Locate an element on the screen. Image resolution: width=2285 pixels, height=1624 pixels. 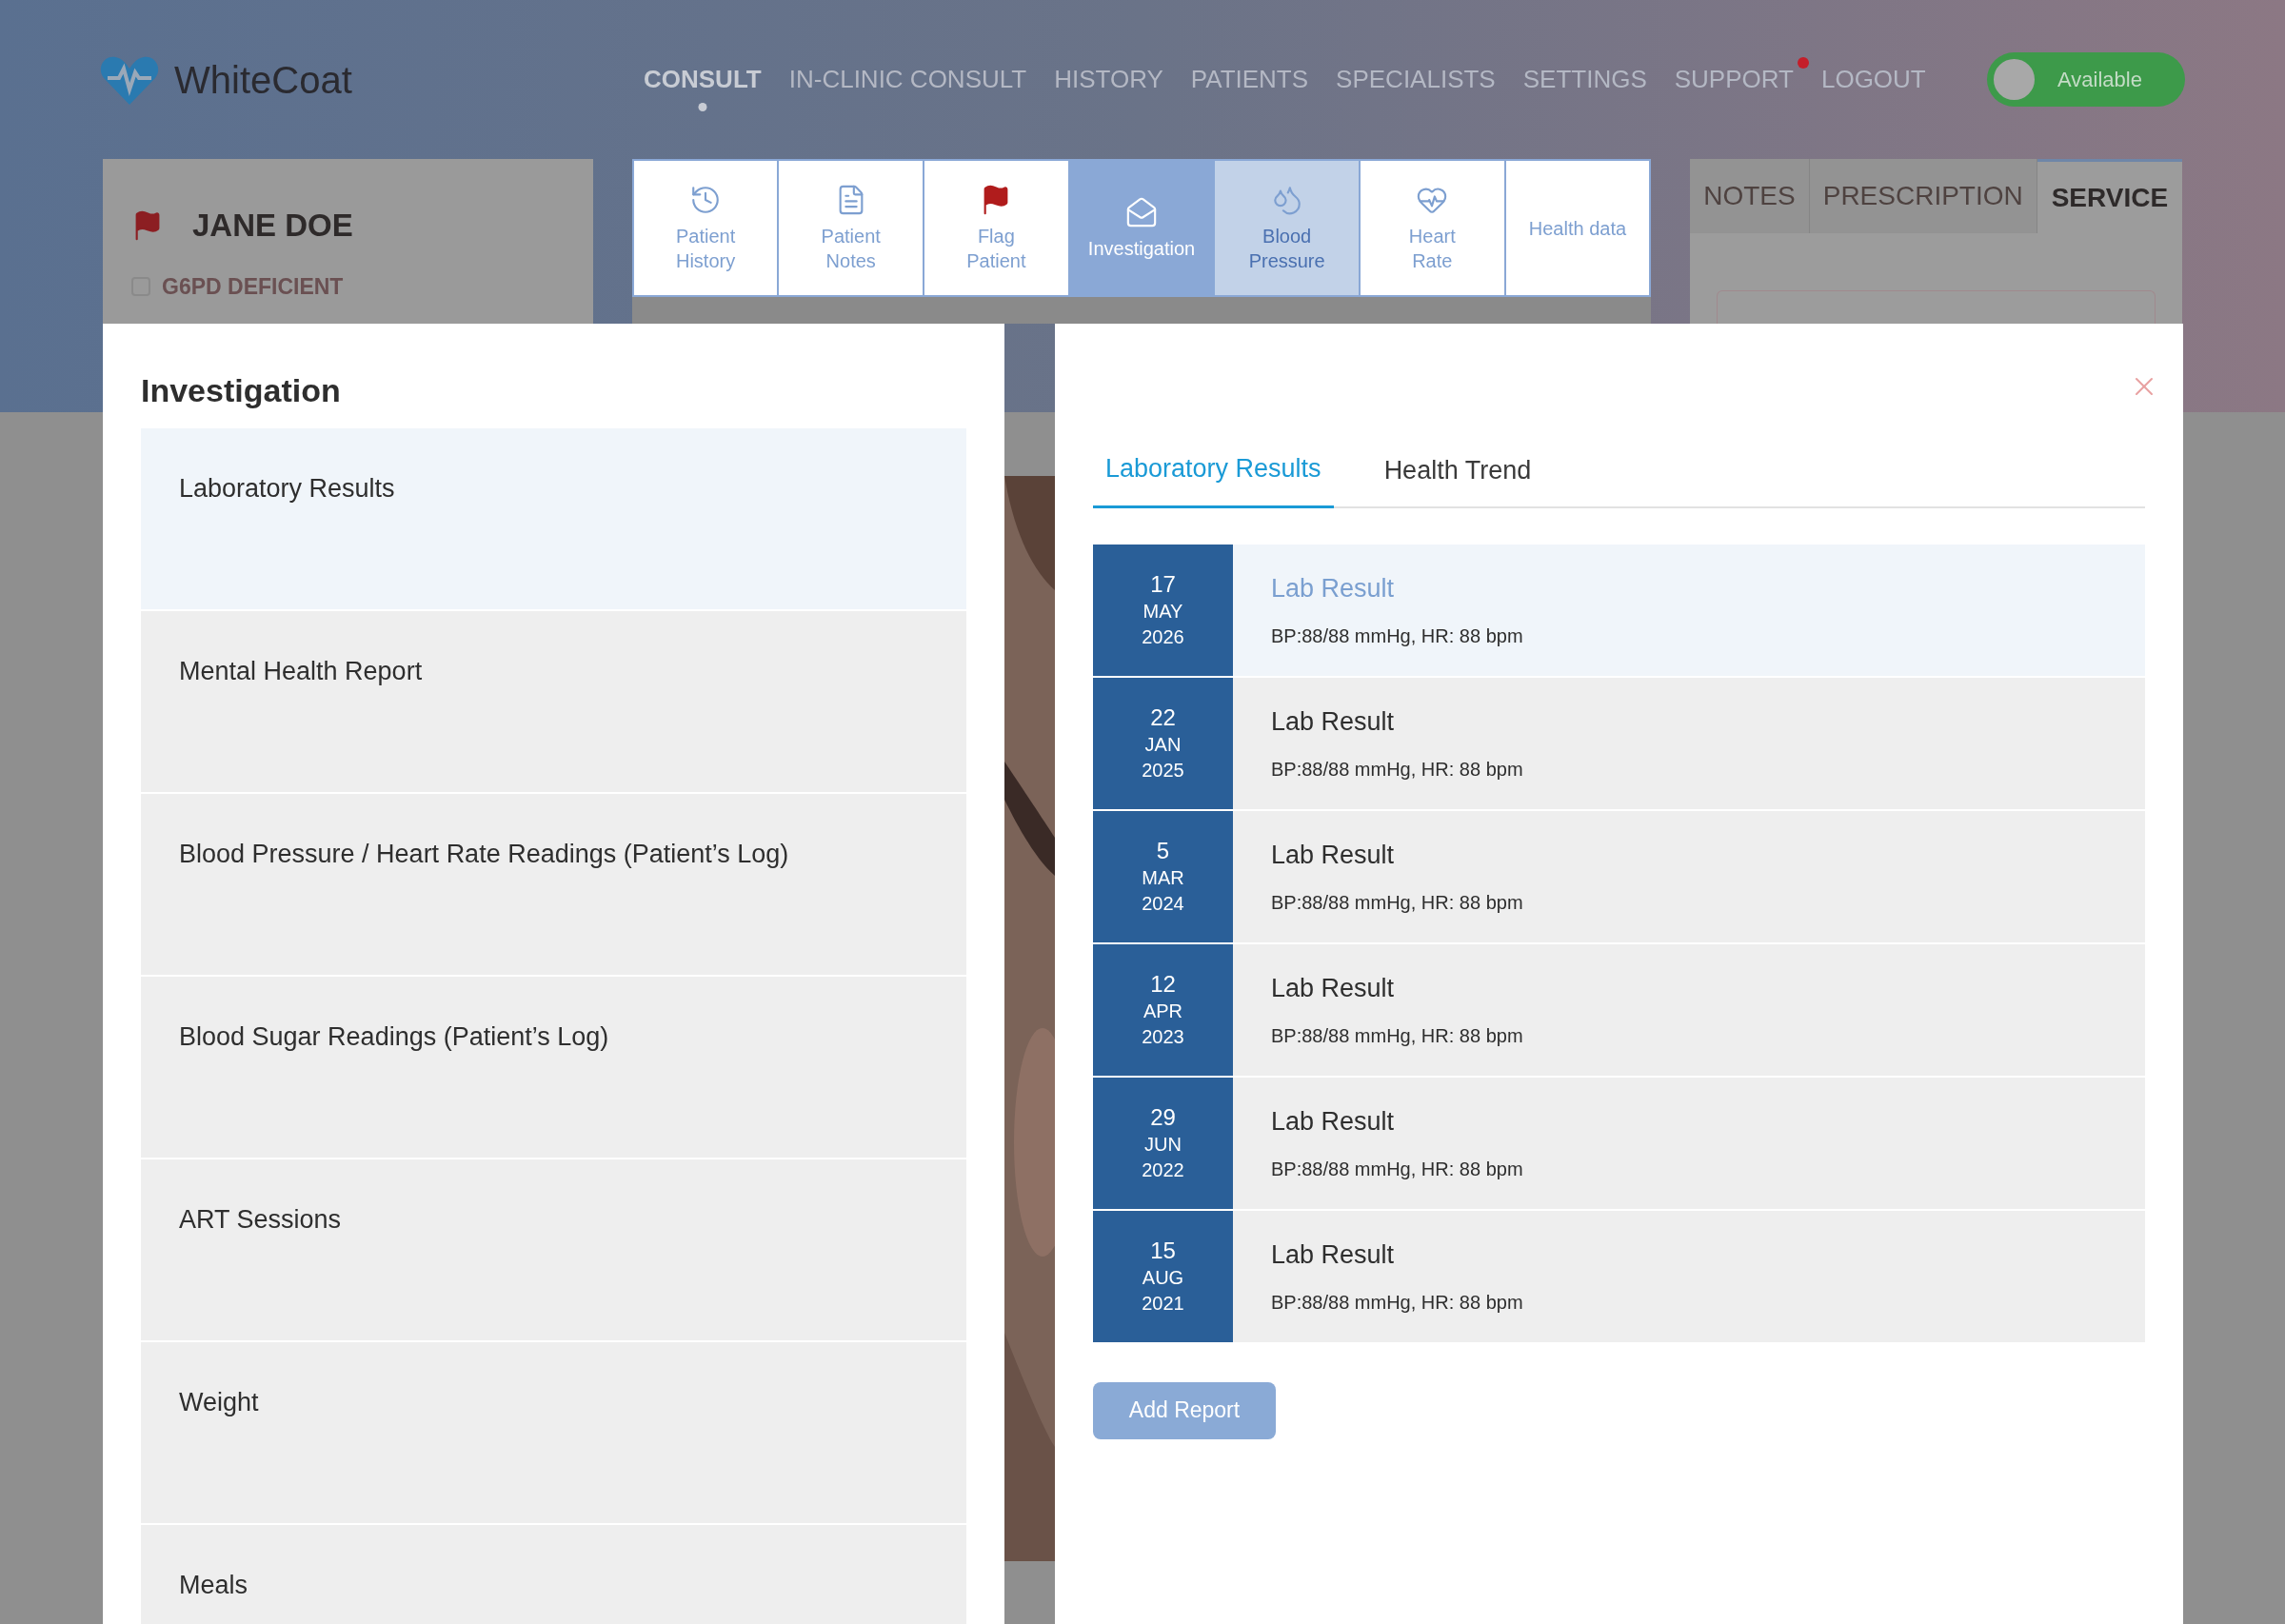
nav-link: PATIENTS is located at coordinates (1249, 79).